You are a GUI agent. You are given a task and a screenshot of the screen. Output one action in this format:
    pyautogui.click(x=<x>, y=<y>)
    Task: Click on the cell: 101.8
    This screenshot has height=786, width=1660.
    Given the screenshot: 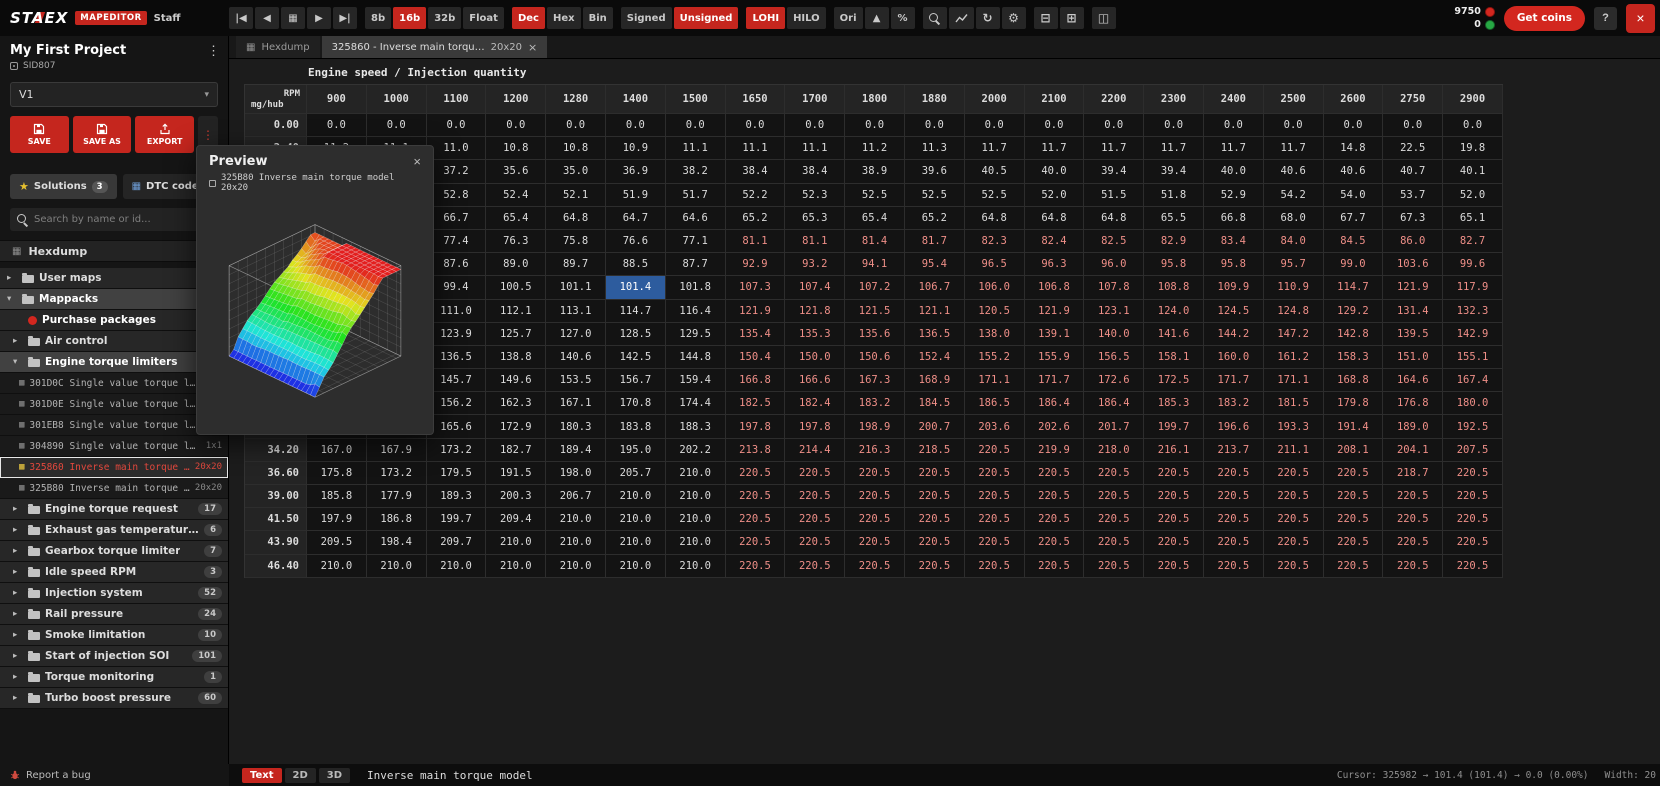 What is the action you would take?
    pyautogui.click(x=695, y=288)
    